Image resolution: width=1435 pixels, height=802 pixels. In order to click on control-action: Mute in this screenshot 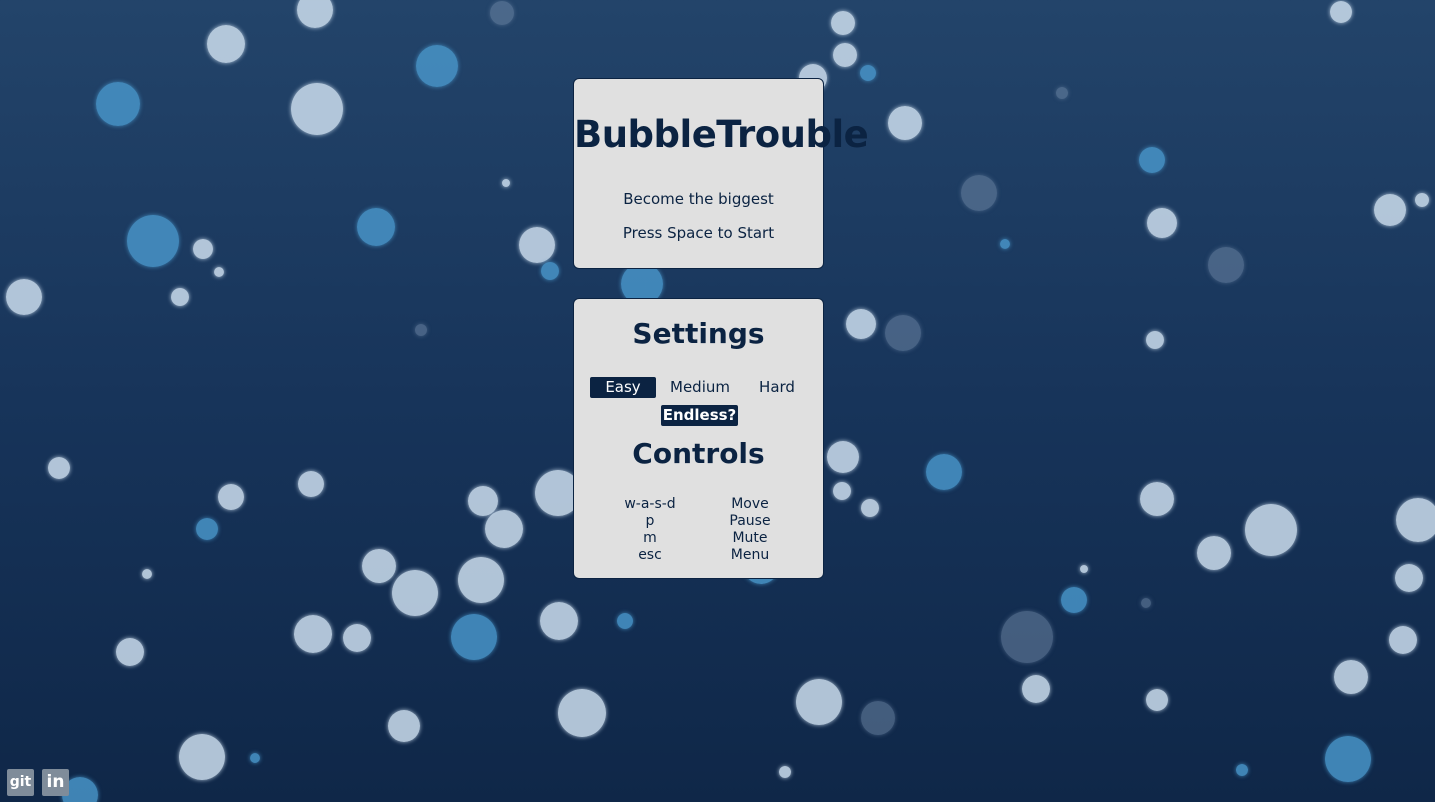, I will do `click(750, 538)`.